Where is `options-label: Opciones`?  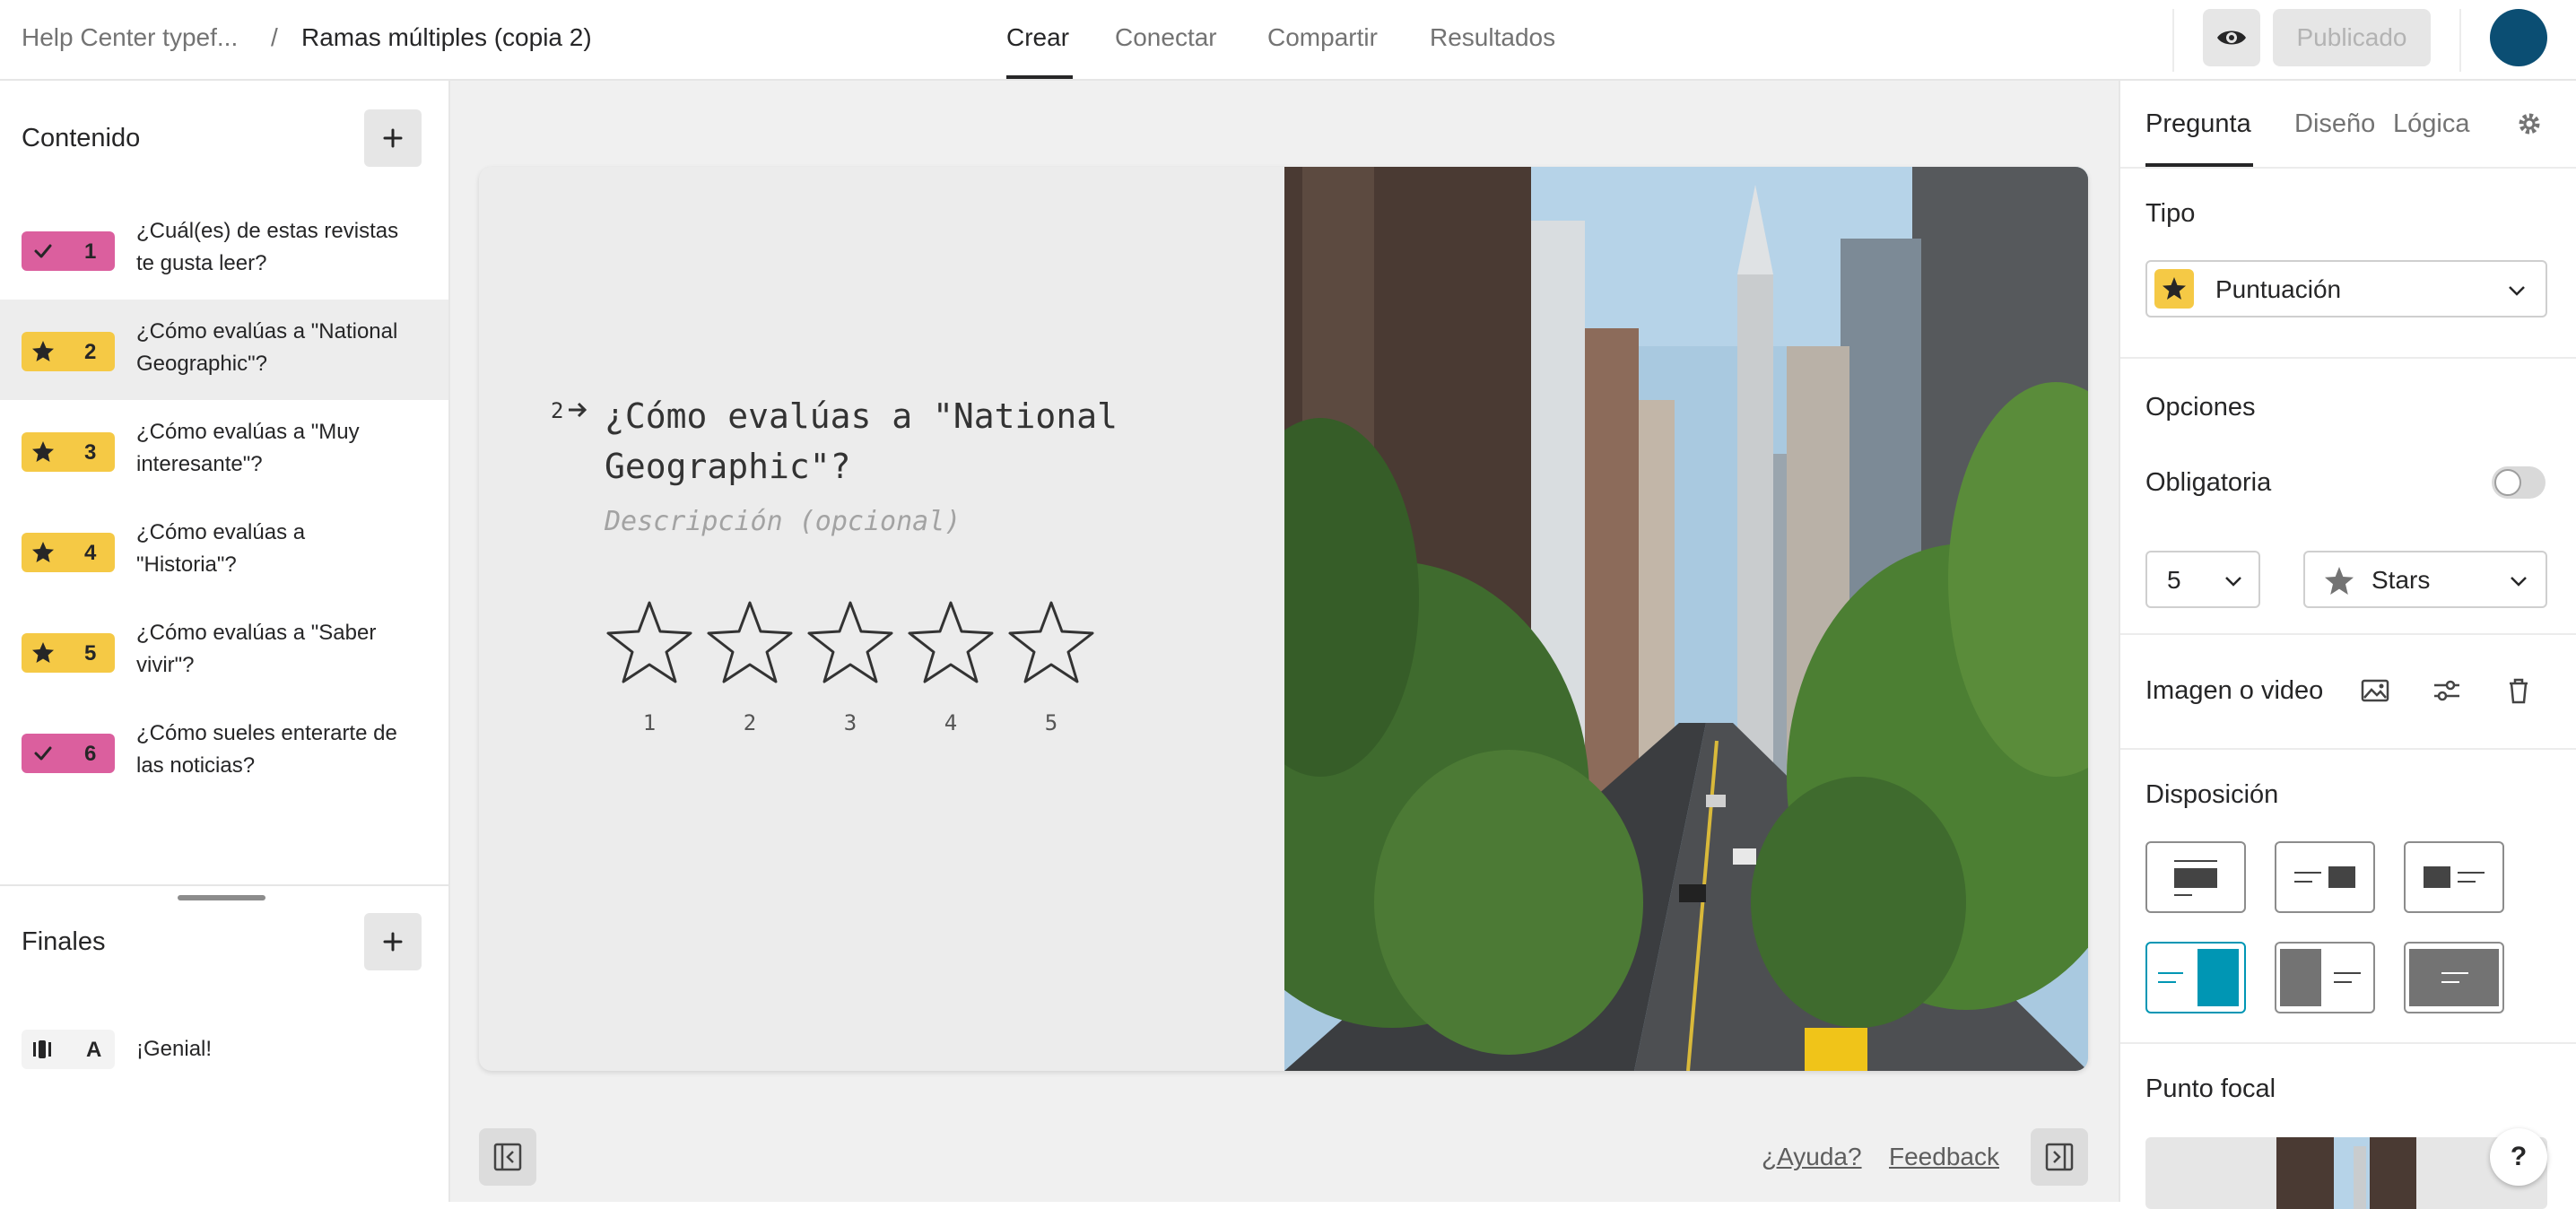
options-label: Opciones is located at coordinates (2200, 408).